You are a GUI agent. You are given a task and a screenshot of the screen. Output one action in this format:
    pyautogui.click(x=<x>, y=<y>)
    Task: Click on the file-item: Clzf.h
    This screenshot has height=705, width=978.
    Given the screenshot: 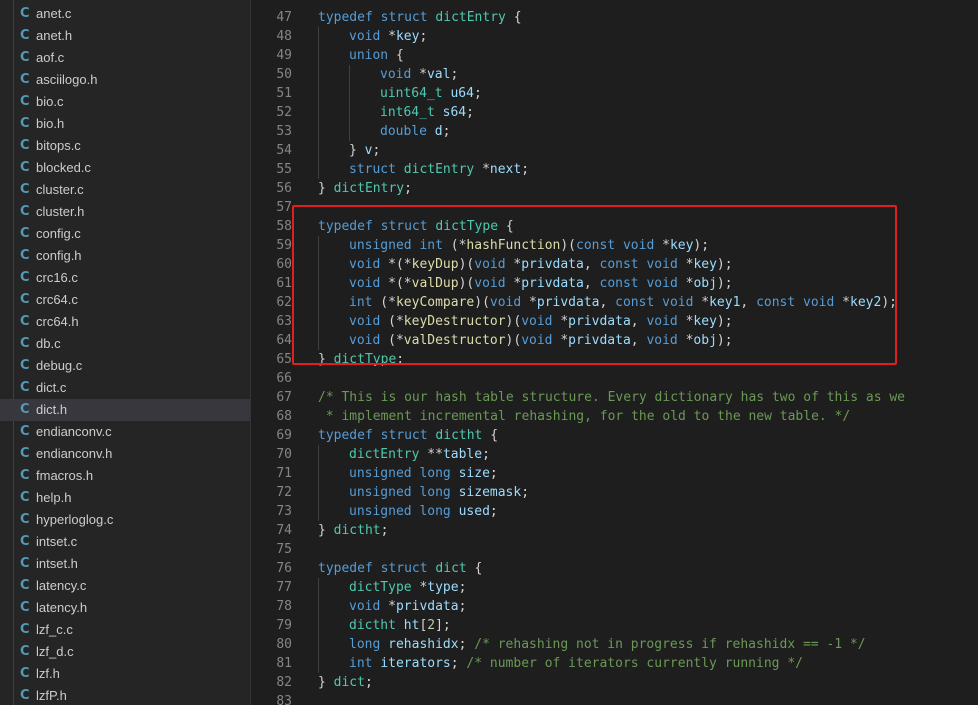 What is the action you would take?
    pyautogui.click(x=125, y=674)
    